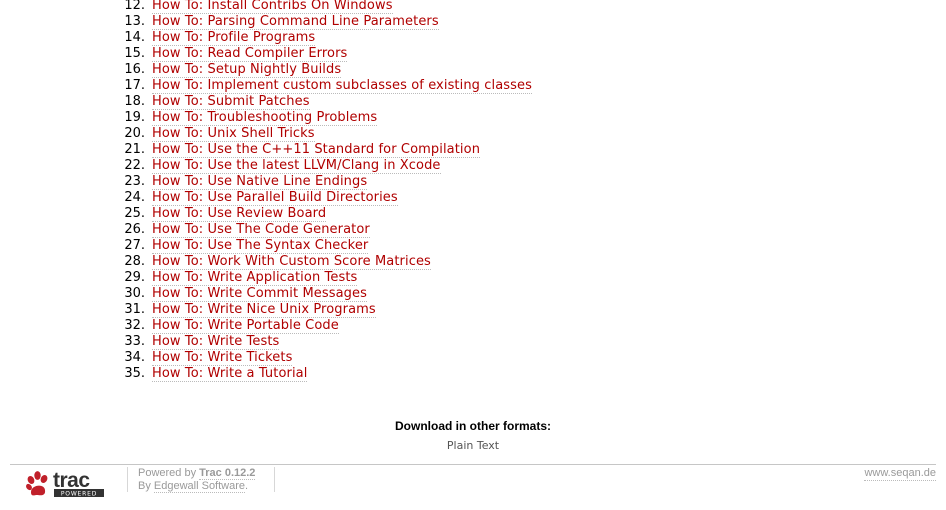 This screenshot has width=946, height=510. What do you see at coordinates (134, 229) in the screenshot?
I see `list-item-number: 26.` at bounding box center [134, 229].